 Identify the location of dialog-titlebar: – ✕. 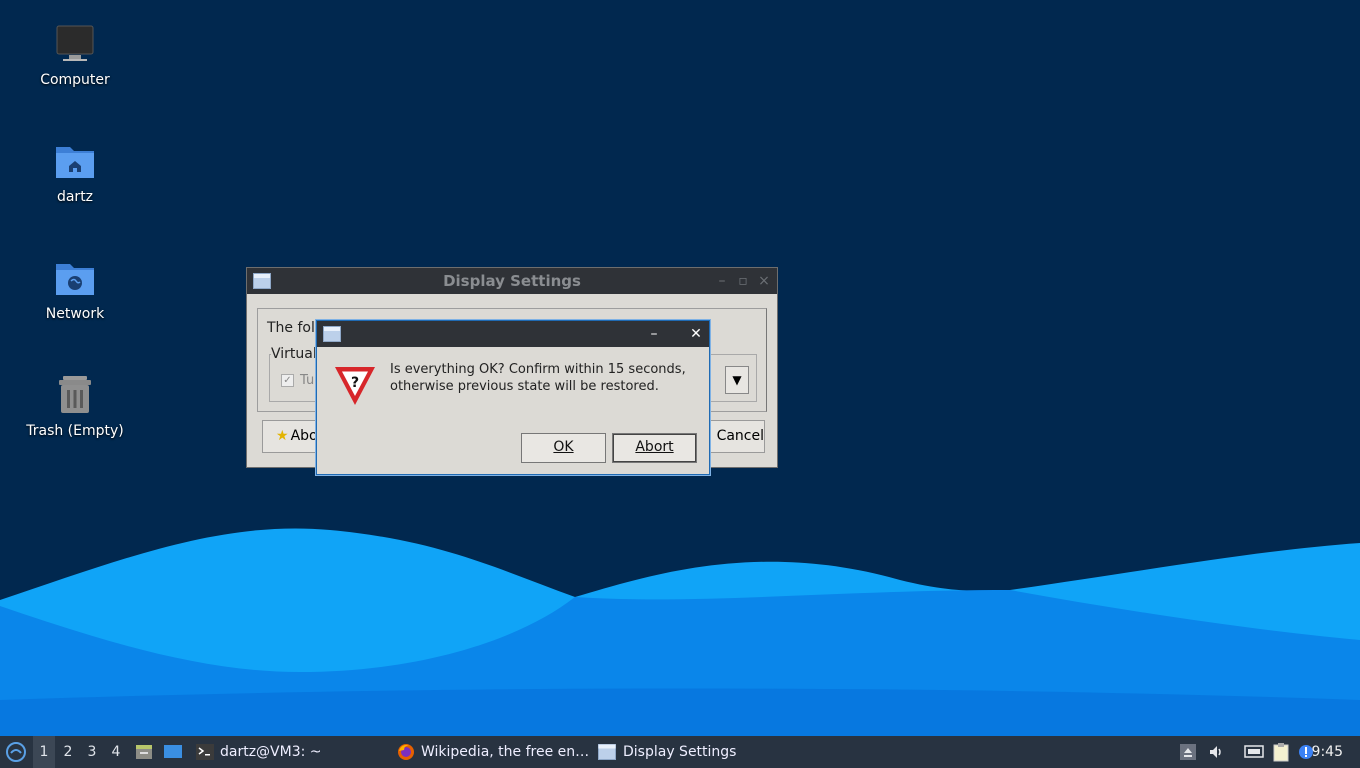
(513, 334).